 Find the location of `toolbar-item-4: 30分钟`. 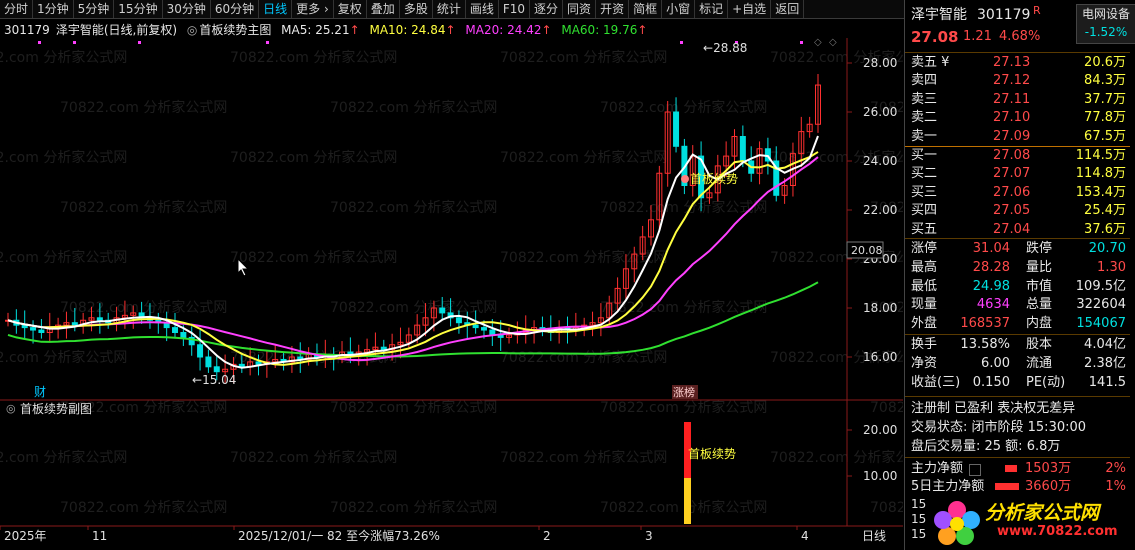

toolbar-item-4: 30分钟 is located at coordinates (187, 9).